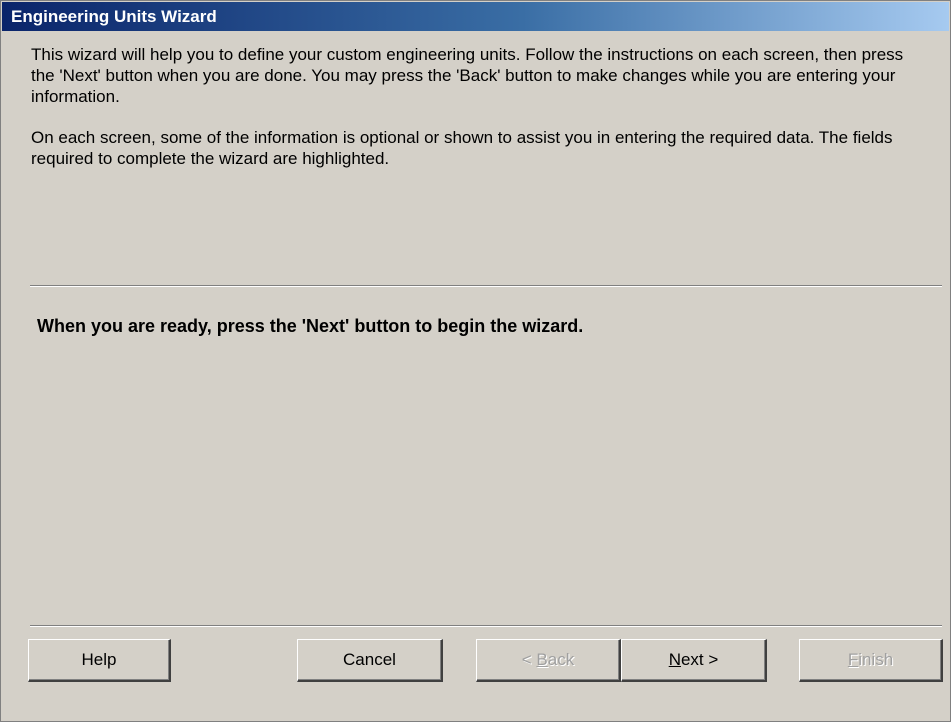 This screenshot has width=951, height=722. What do you see at coordinates (542, 659) in the screenshot?
I see `back-button-mnemonic: B` at bounding box center [542, 659].